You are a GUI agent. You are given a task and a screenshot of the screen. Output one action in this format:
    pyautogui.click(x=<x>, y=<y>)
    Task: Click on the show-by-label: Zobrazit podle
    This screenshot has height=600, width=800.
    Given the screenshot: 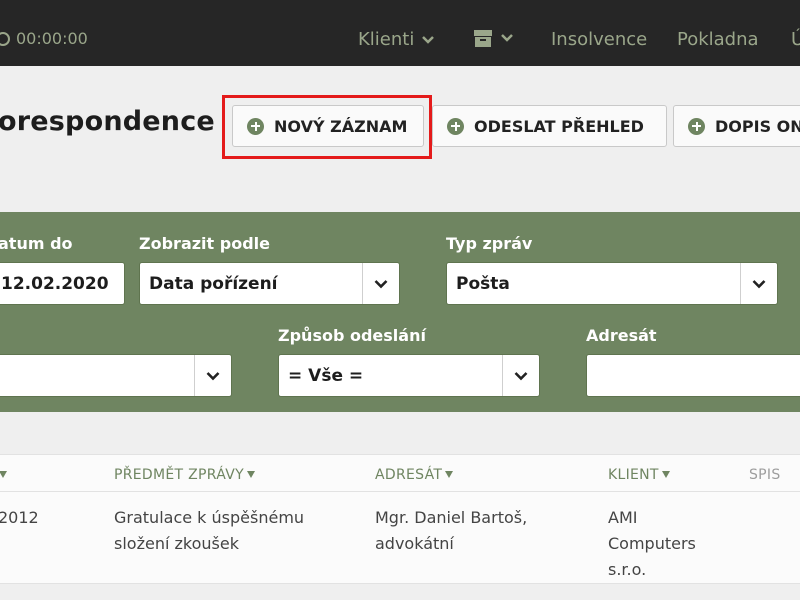 What is the action you would take?
    pyautogui.click(x=204, y=243)
    